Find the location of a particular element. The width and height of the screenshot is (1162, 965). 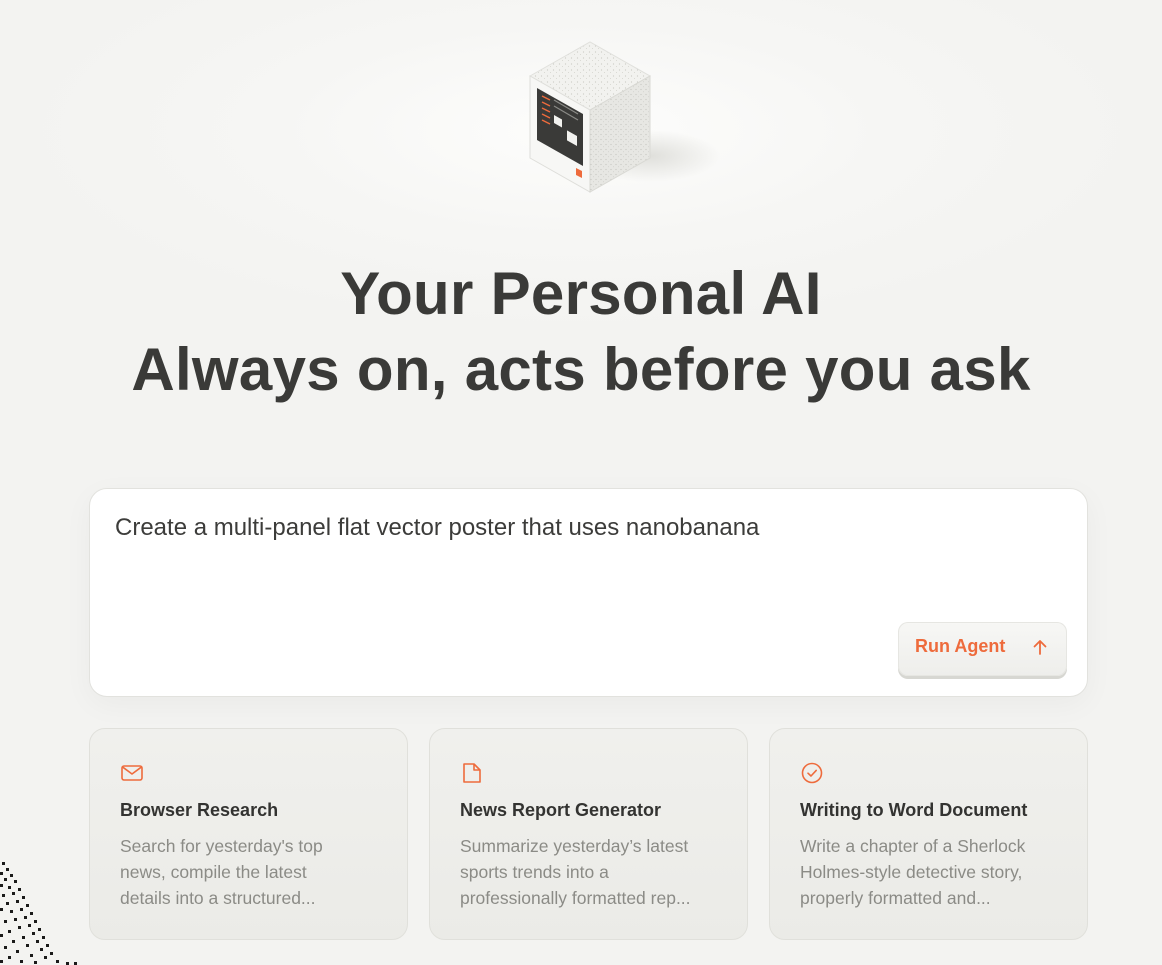

document-icon is located at coordinates (472, 773).